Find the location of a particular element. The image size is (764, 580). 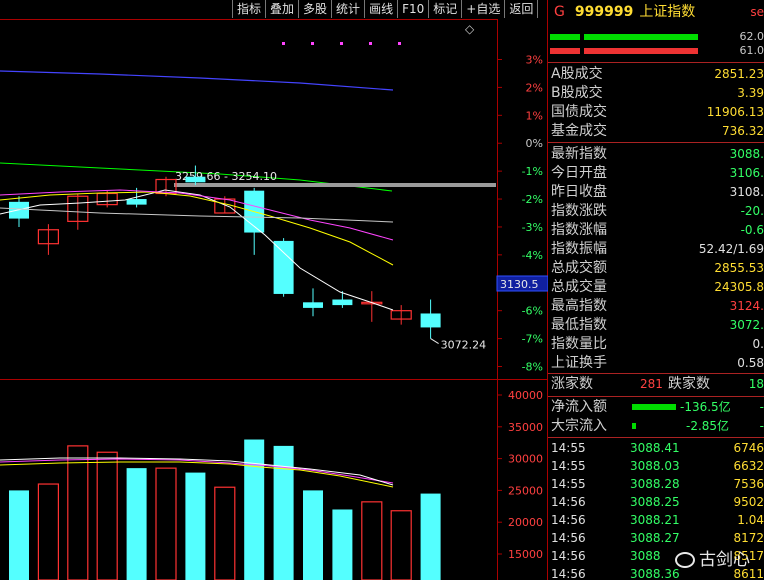

ma10-line is located at coordinates (197, 228).